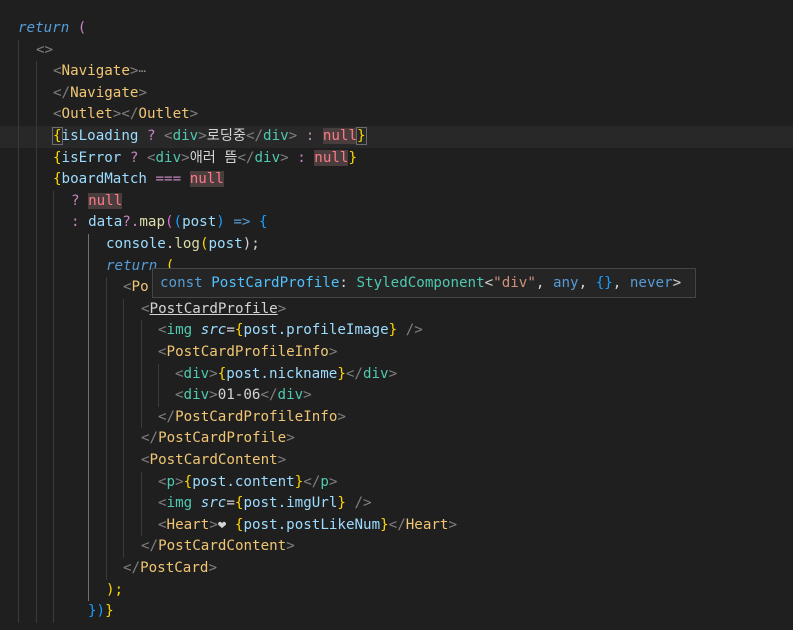 The height and width of the screenshot is (630, 793). Describe the element at coordinates (82, 28) in the screenshot. I see `paren: (` at that location.